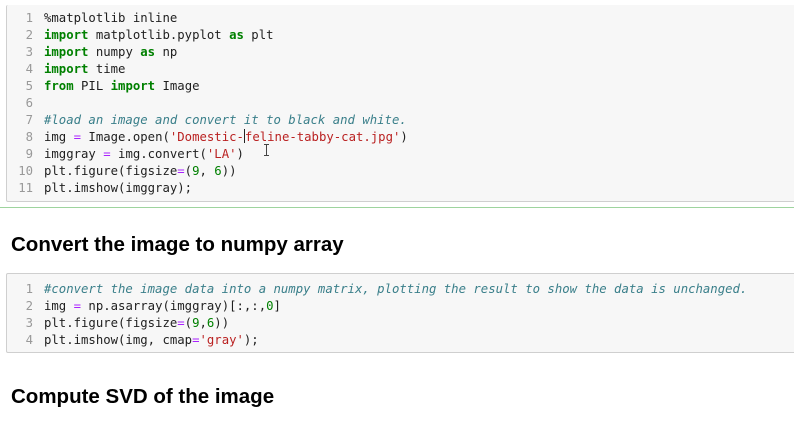  I want to click on line-number: 10, so click(25, 171).